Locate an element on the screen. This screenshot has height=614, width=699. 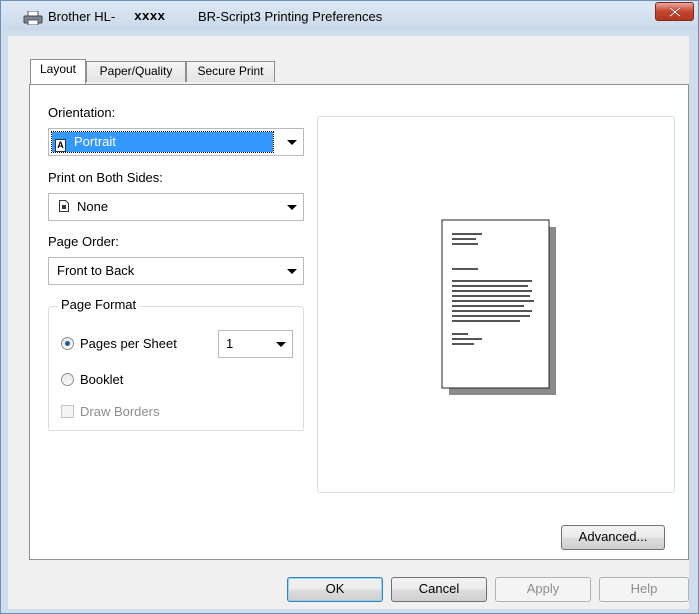
single-side-icon is located at coordinates (64, 206).